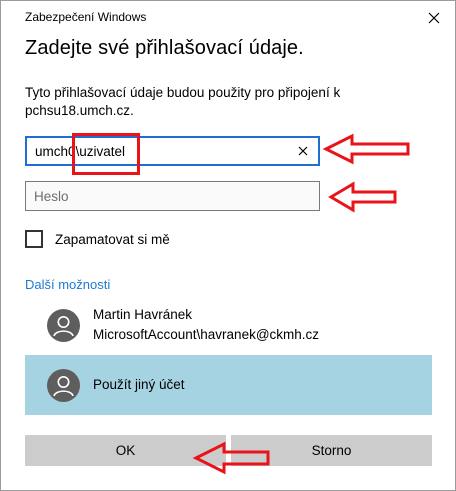 The image size is (456, 491). What do you see at coordinates (106, 154) in the screenshot?
I see `annotation-highlight-box` at bounding box center [106, 154].